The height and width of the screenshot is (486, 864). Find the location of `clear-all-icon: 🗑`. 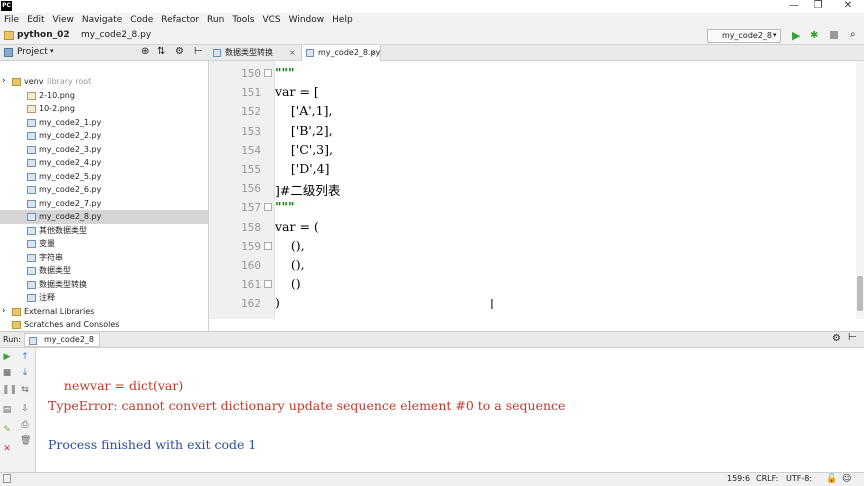

clear-all-icon: 🗑 is located at coordinates (25, 441).